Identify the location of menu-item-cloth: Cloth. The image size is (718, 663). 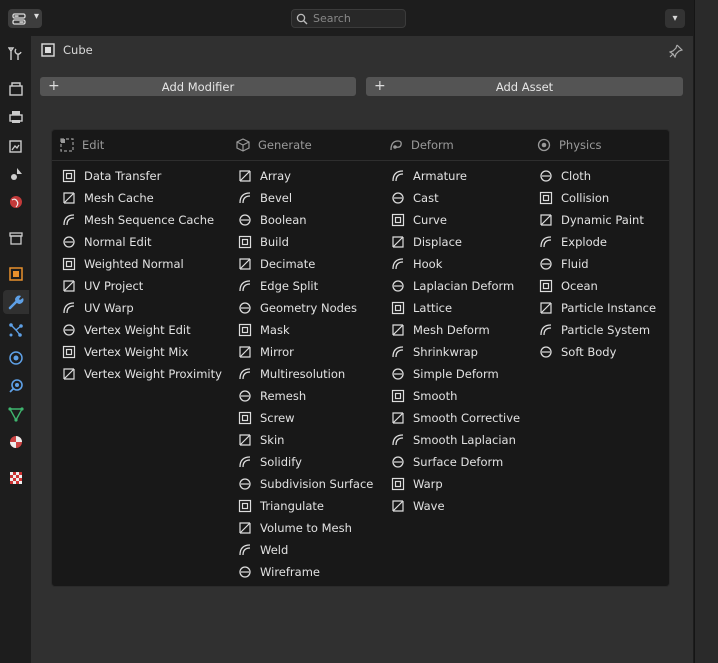
(597, 176).